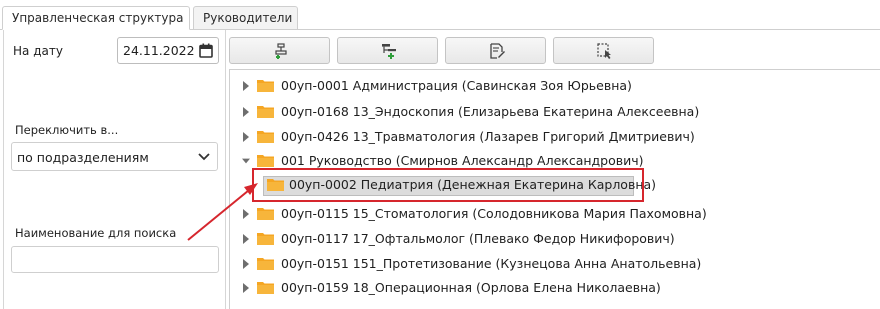  What do you see at coordinates (245, 18) in the screenshot?
I see `tab-managers: Руководители` at bounding box center [245, 18].